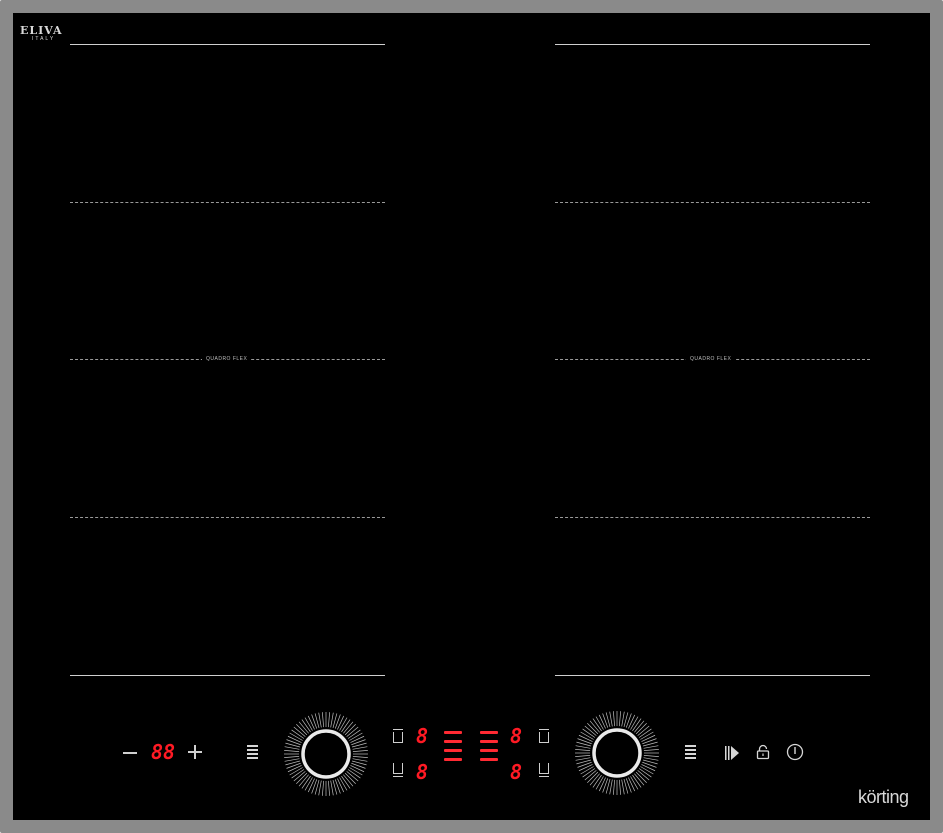 This screenshot has width=943, height=833. Describe the element at coordinates (453, 749) in the screenshot. I see `left-power-bars` at that location.